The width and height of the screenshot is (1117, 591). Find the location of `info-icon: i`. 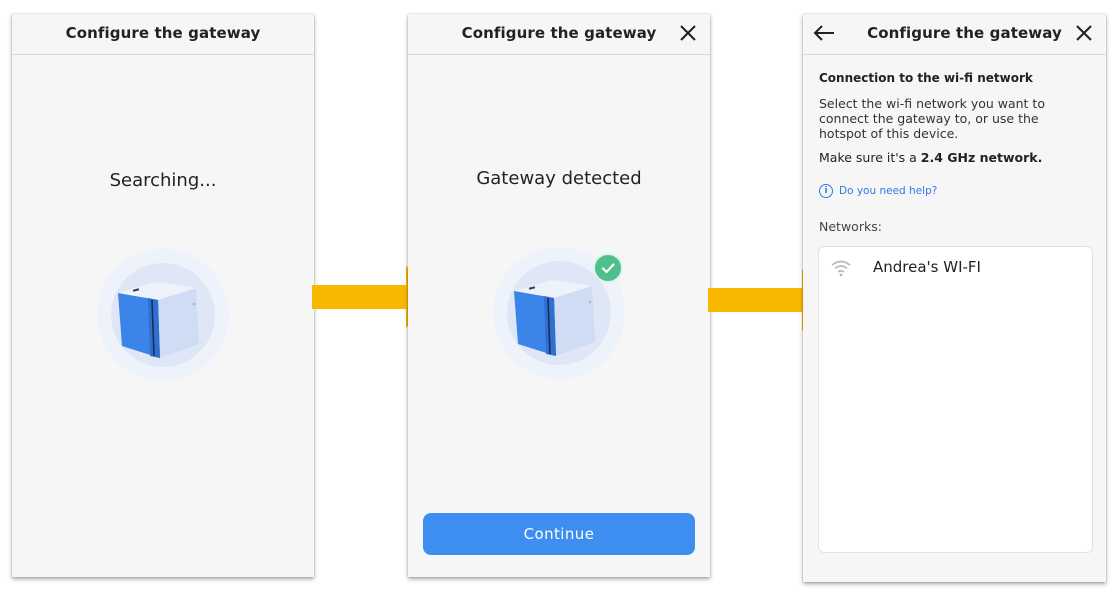

info-icon: i is located at coordinates (826, 191).